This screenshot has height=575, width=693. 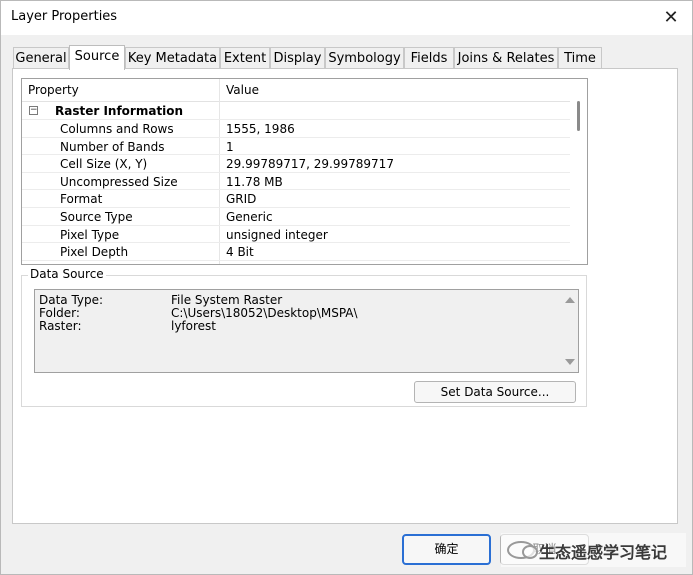 What do you see at coordinates (81, 199) in the screenshot?
I see `row-property: Format` at bounding box center [81, 199].